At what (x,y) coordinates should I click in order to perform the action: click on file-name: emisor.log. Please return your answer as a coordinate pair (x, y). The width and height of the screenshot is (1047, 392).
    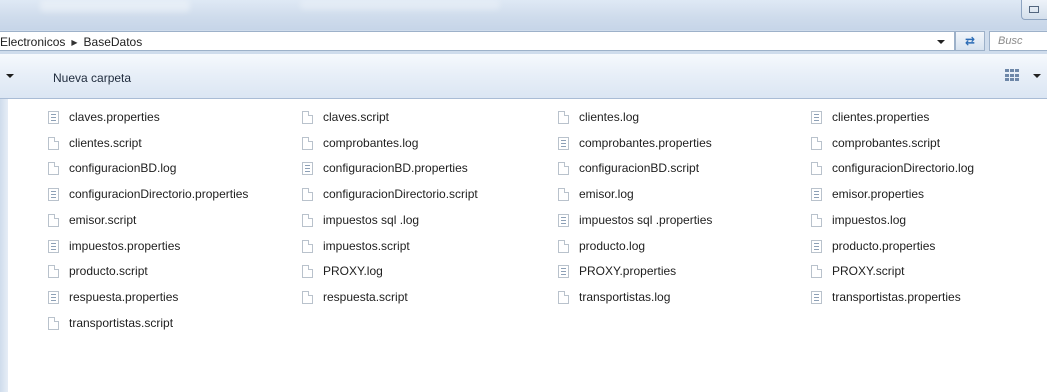
    Looking at the image, I should click on (606, 194).